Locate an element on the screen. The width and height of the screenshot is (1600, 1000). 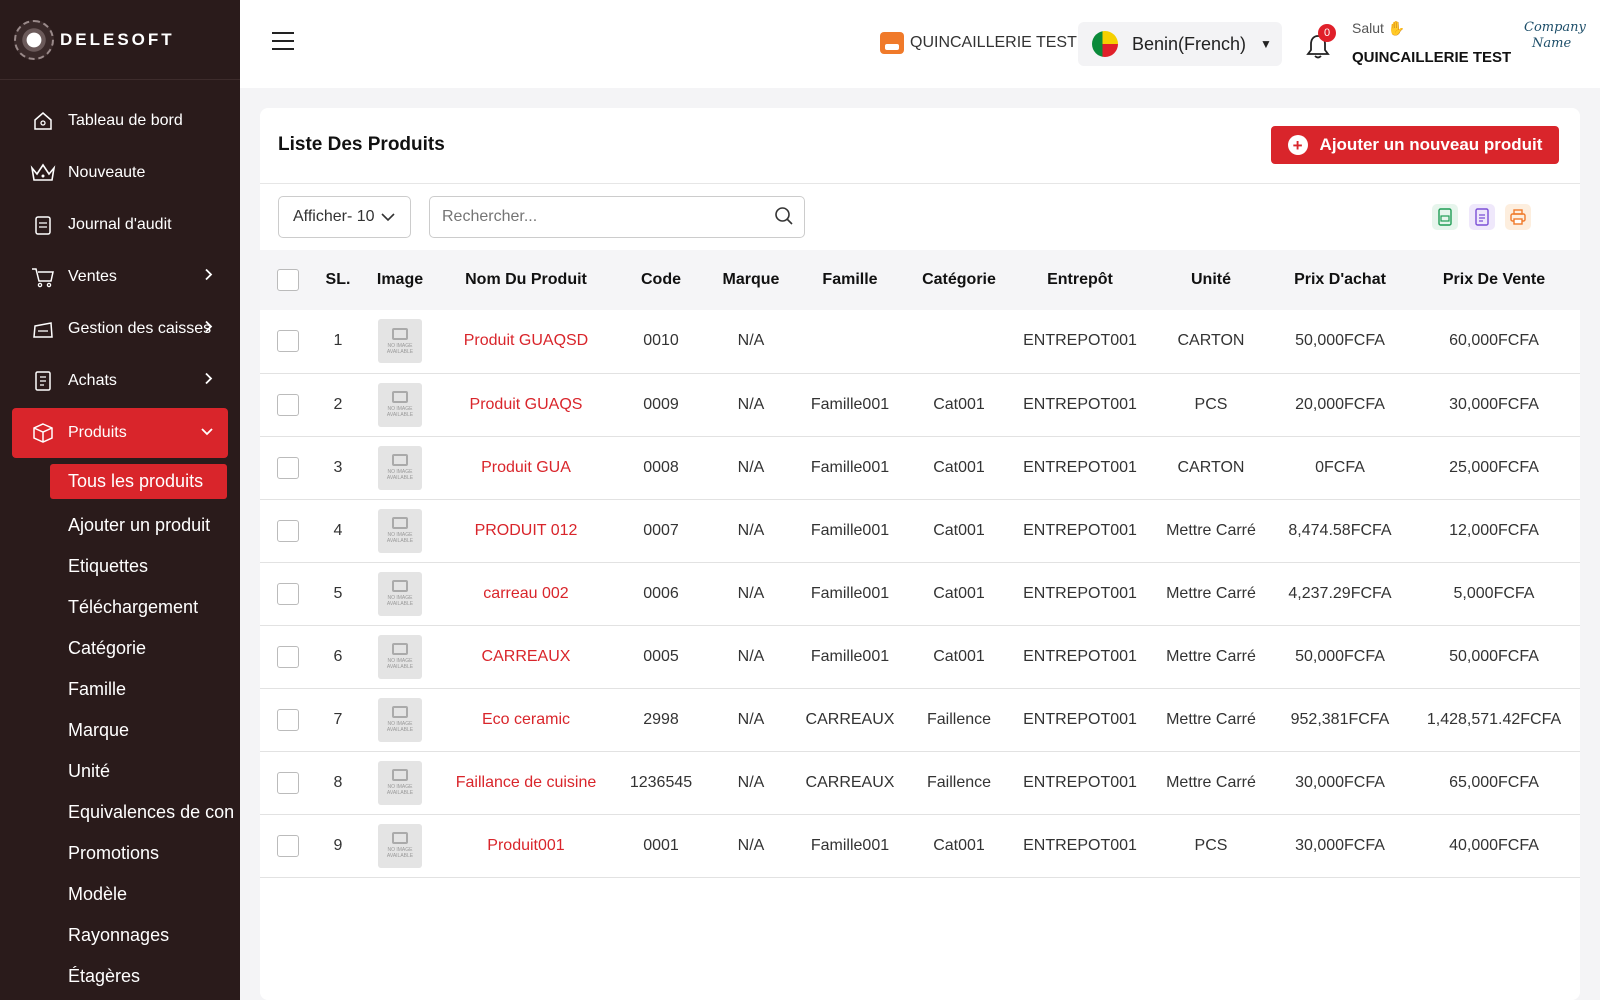
hamburger-menu-icon is located at coordinates (283, 41).